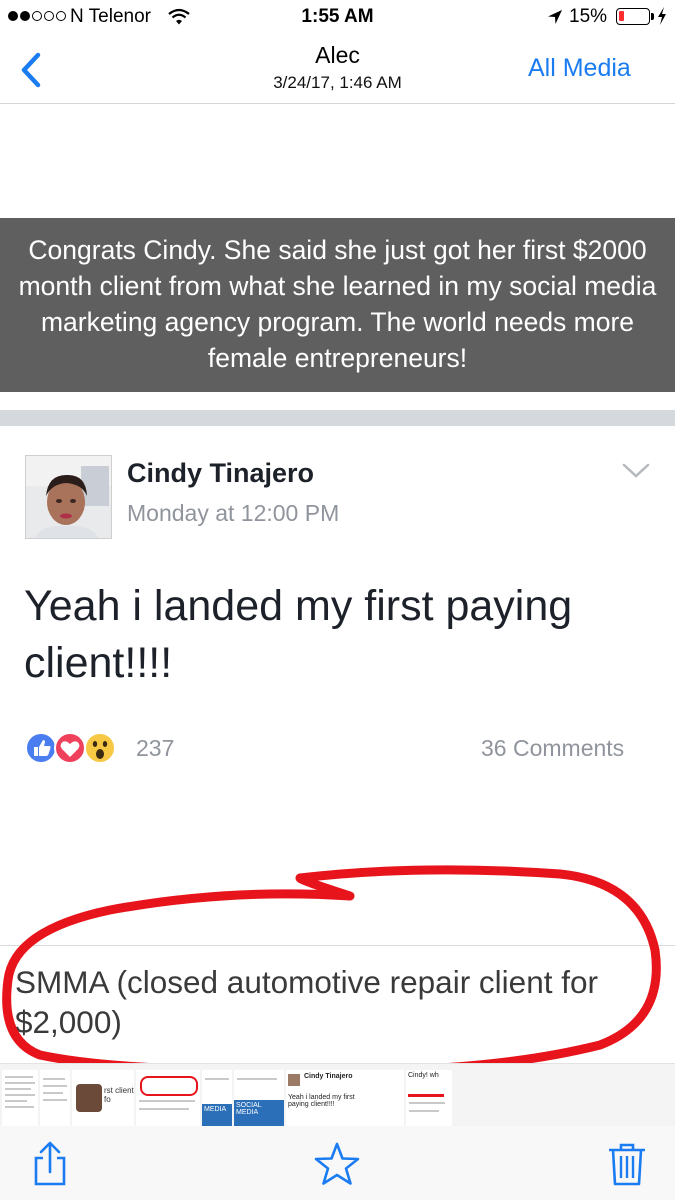  What do you see at coordinates (328, 1076) in the screenshot?
I see `thumbnail-author: Cindy Tinajero` at bounding box center [328, 1076].